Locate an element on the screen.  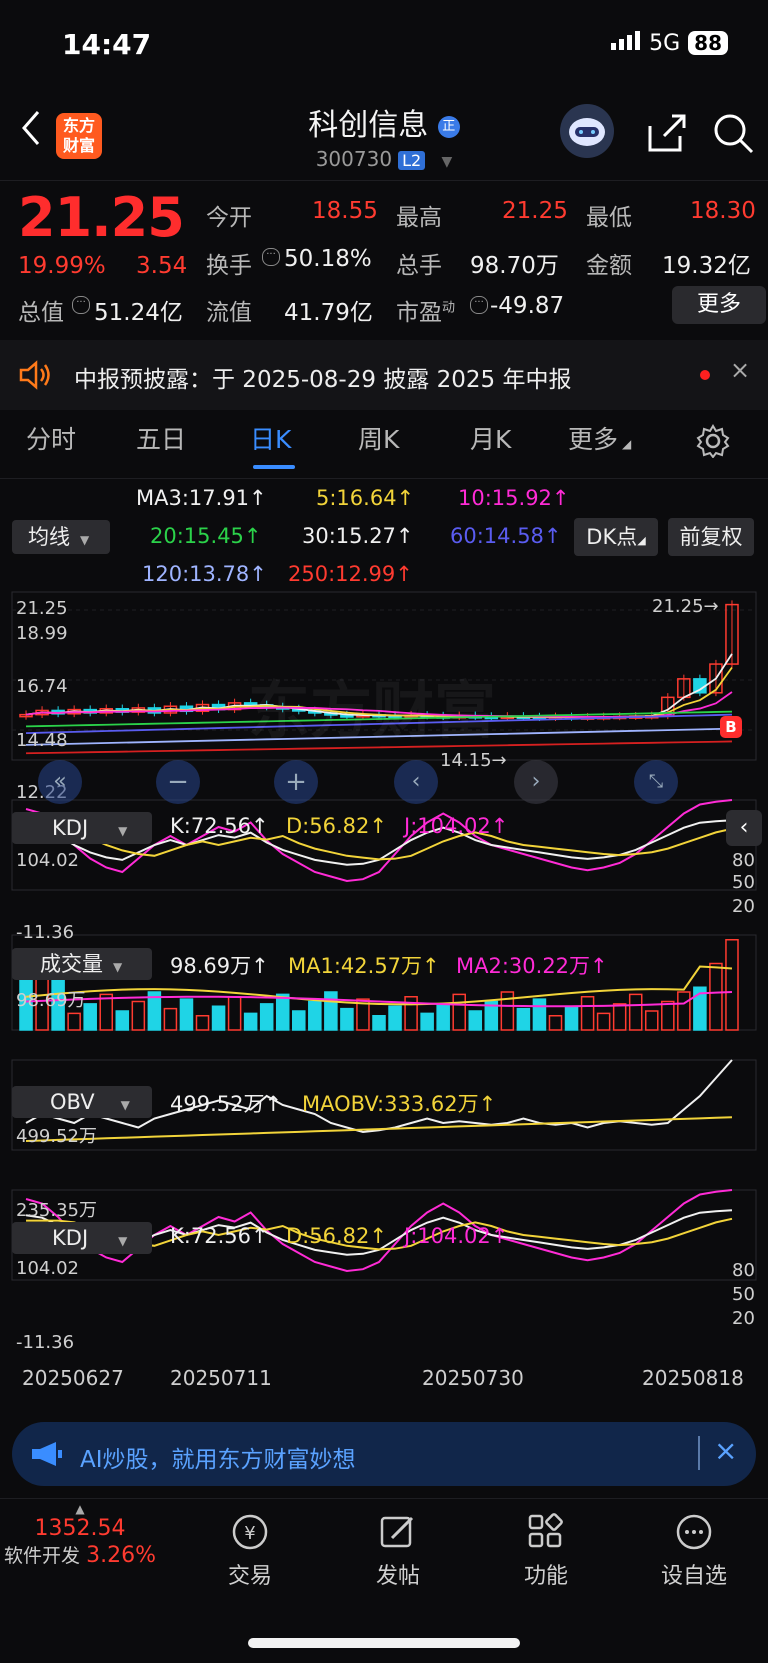
nav-functions-label: 功能 is located at coordinates (545, 1576).